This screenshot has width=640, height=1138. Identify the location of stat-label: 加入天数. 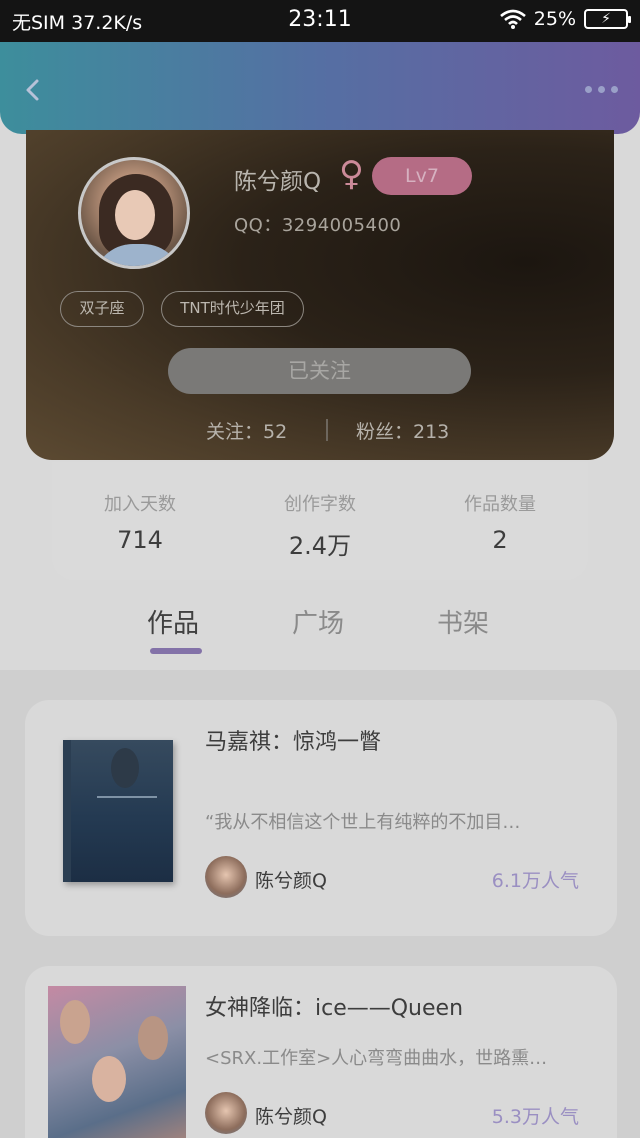
(140, 504).